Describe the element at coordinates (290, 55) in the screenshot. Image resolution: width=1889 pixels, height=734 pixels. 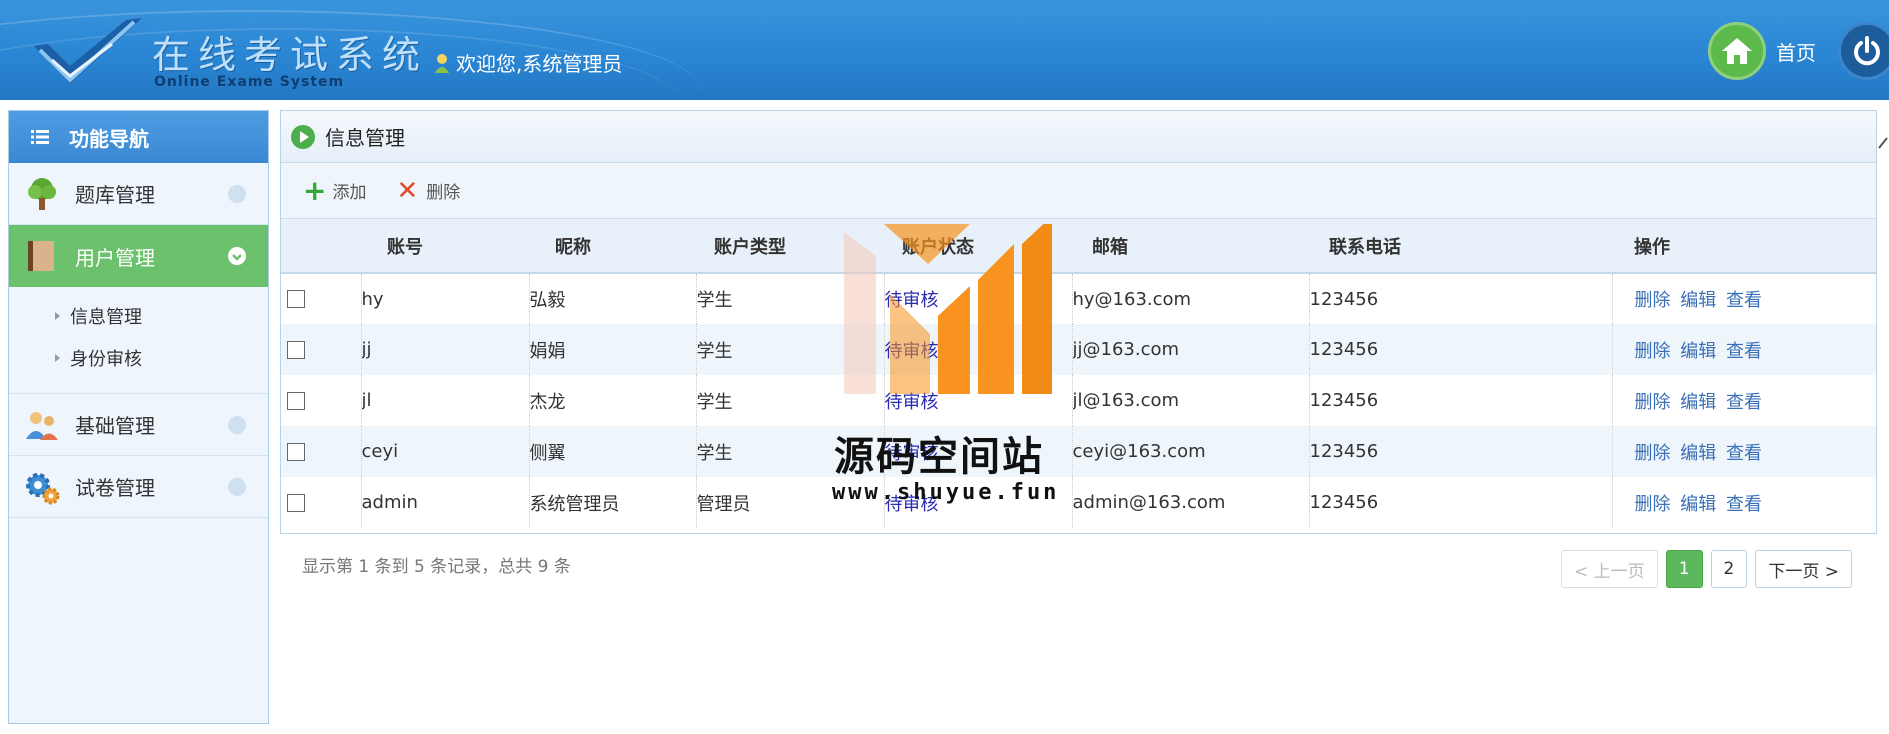
I see `logo-title-cn: 在线考试系统` at that location.